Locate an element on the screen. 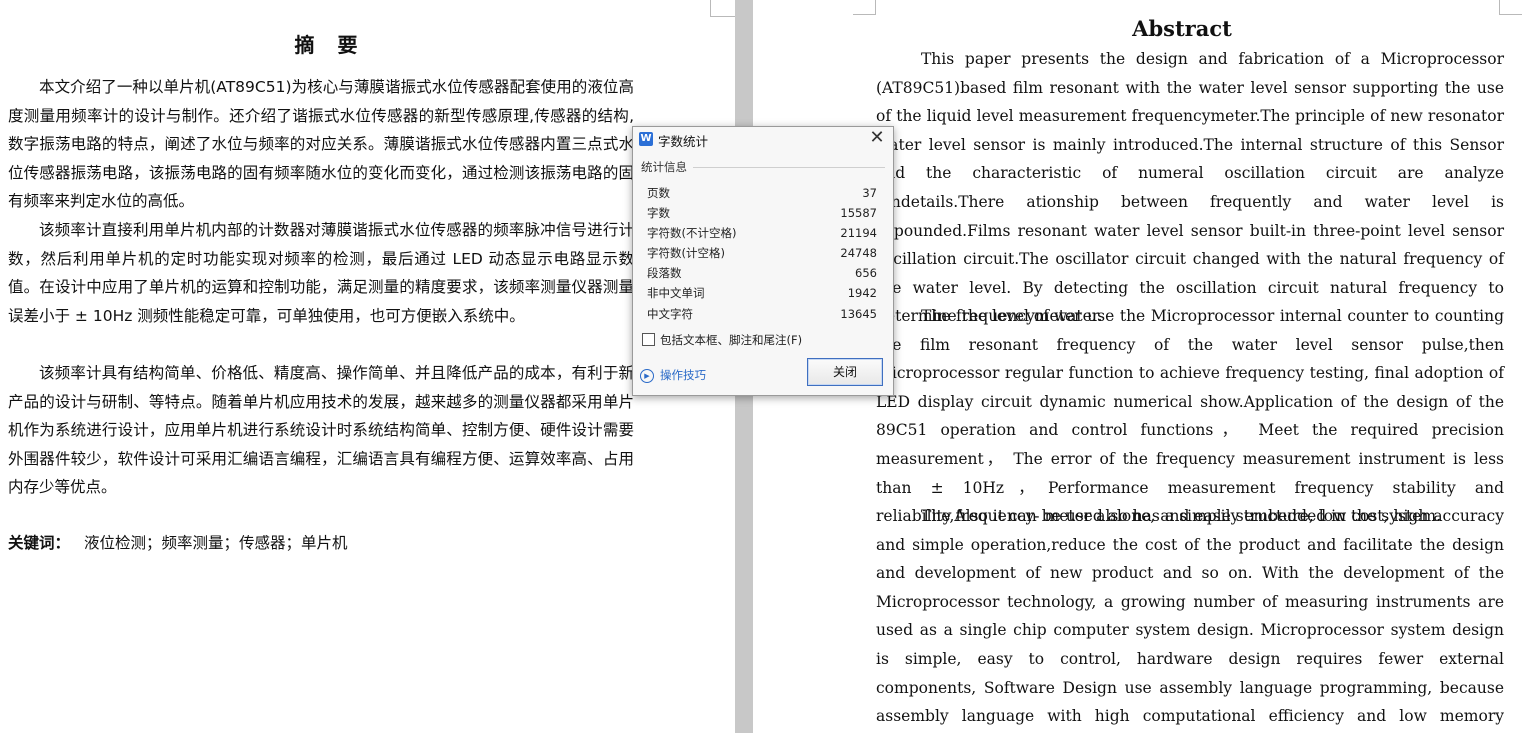 This screenshot has width=1522, height=733. abstract-title-en: Abstract is located at coordinates (1182, 28).